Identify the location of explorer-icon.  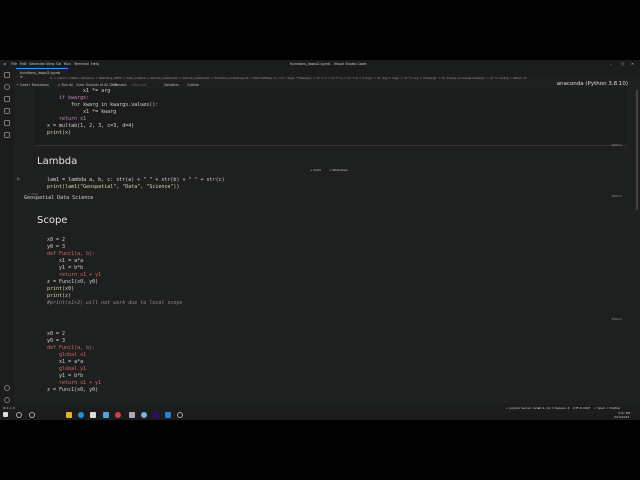
(7, 75).